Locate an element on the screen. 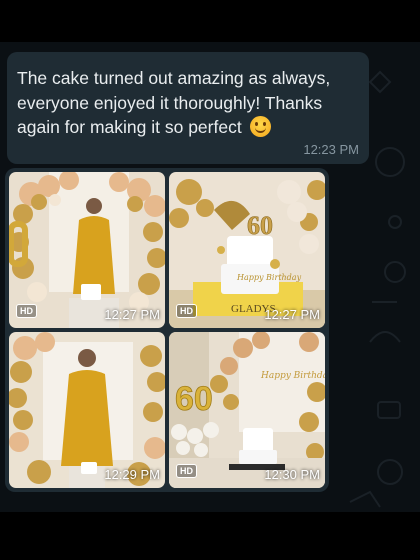 This screenshot has width=420, height=560. cake-script-text: Happy Birthday is located at coordinates (269, 277).